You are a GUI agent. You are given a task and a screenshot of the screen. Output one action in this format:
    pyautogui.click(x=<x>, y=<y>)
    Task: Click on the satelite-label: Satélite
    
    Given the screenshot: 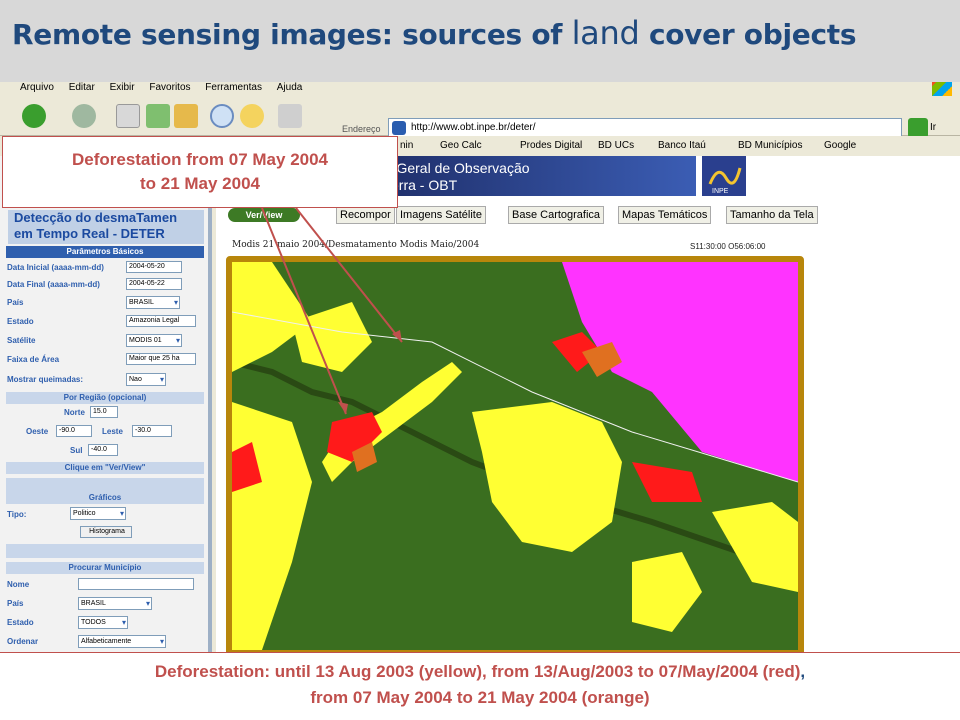 What is the action you would take?
    pyautogui.click(x=21, y=340)
    